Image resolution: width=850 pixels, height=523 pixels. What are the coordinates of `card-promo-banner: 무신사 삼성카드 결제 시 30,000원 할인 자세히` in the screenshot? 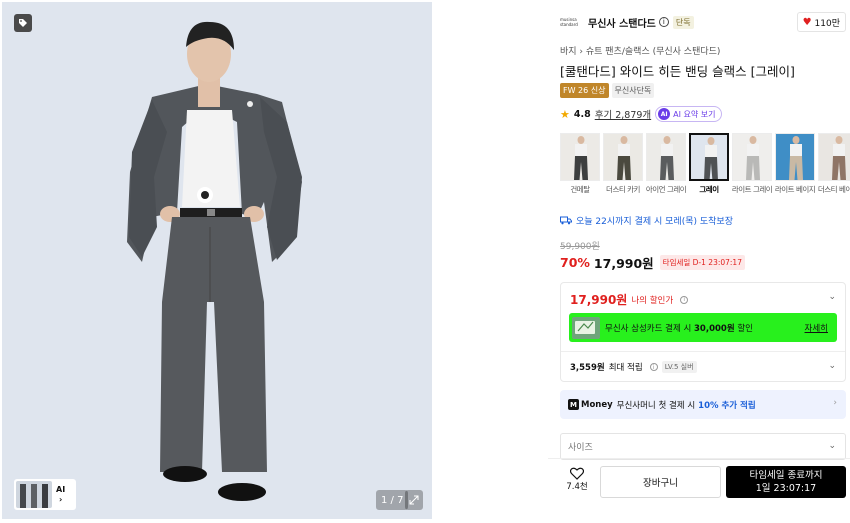 It's located at (703, 327).